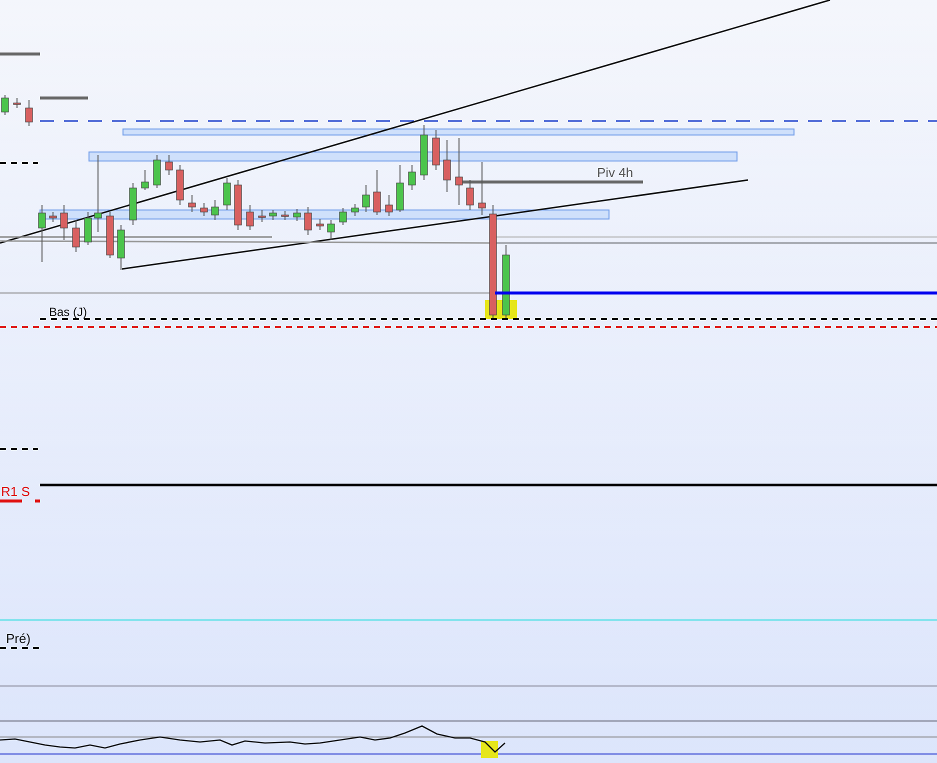 The width and height of the screenshot is (937, 763). What do you see at coordinates (15, 491) in the screenshot?
I see `resistance-label: R1 S` at bounding box center [15, 491].